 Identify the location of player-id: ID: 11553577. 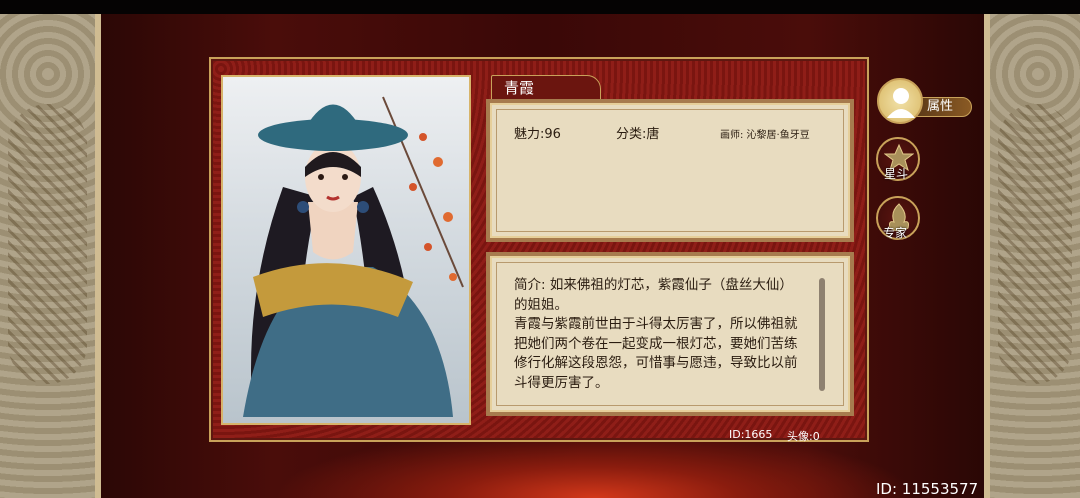
(927, 489).